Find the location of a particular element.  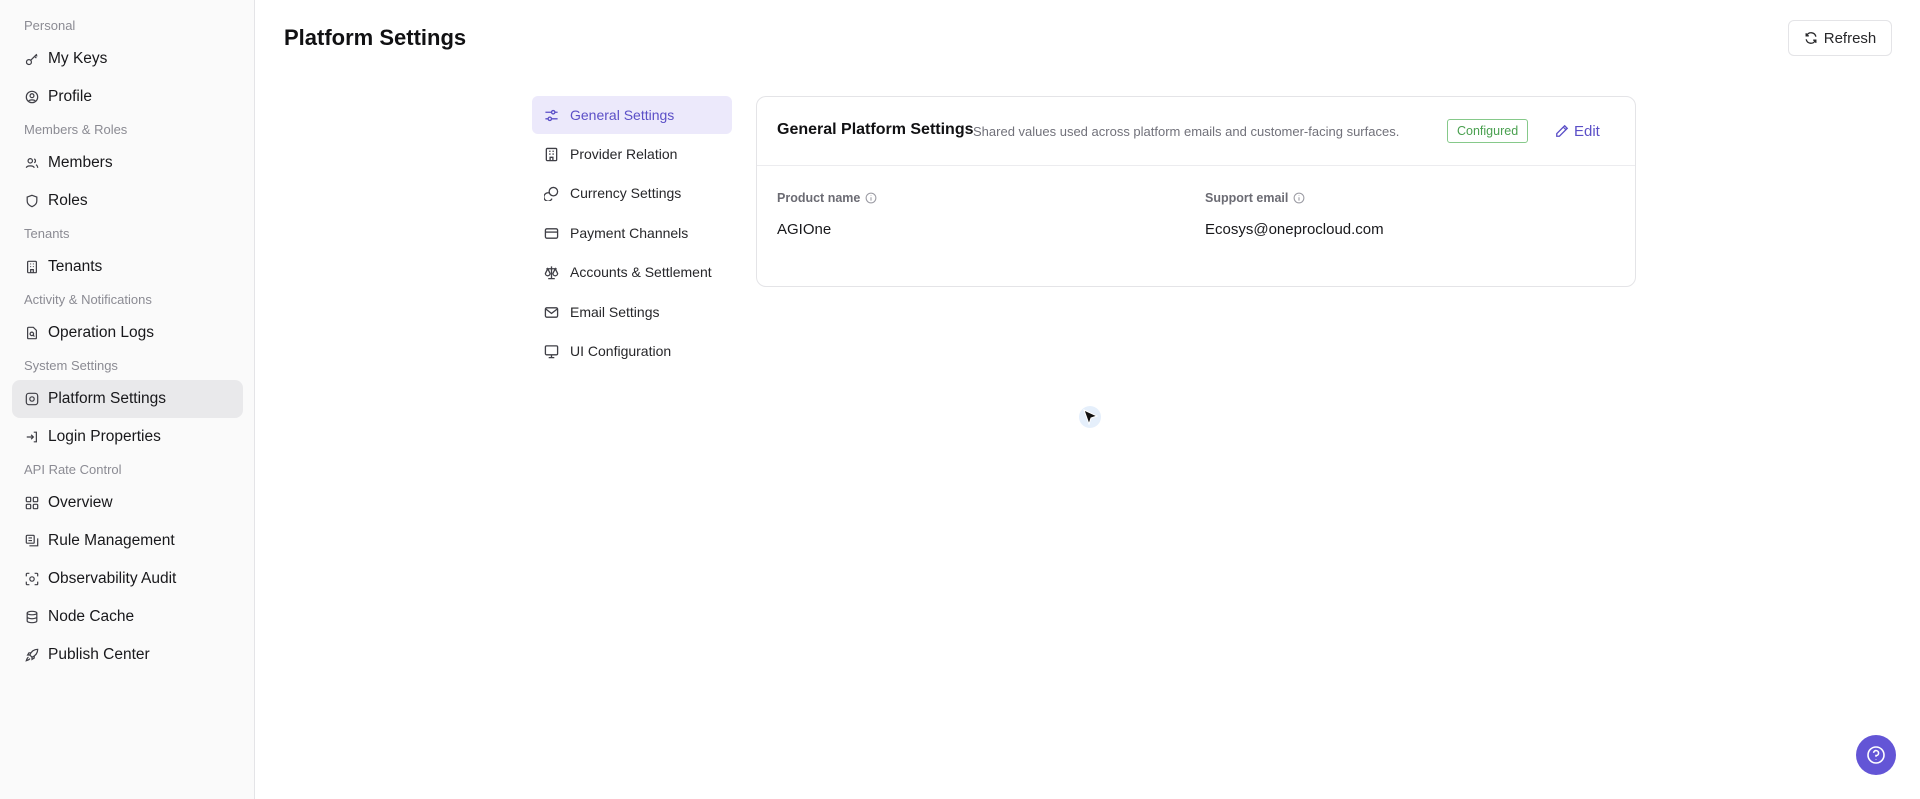

support-email-value: Ecosys@oneprocloud.com is located at coordinates (1294, 229).